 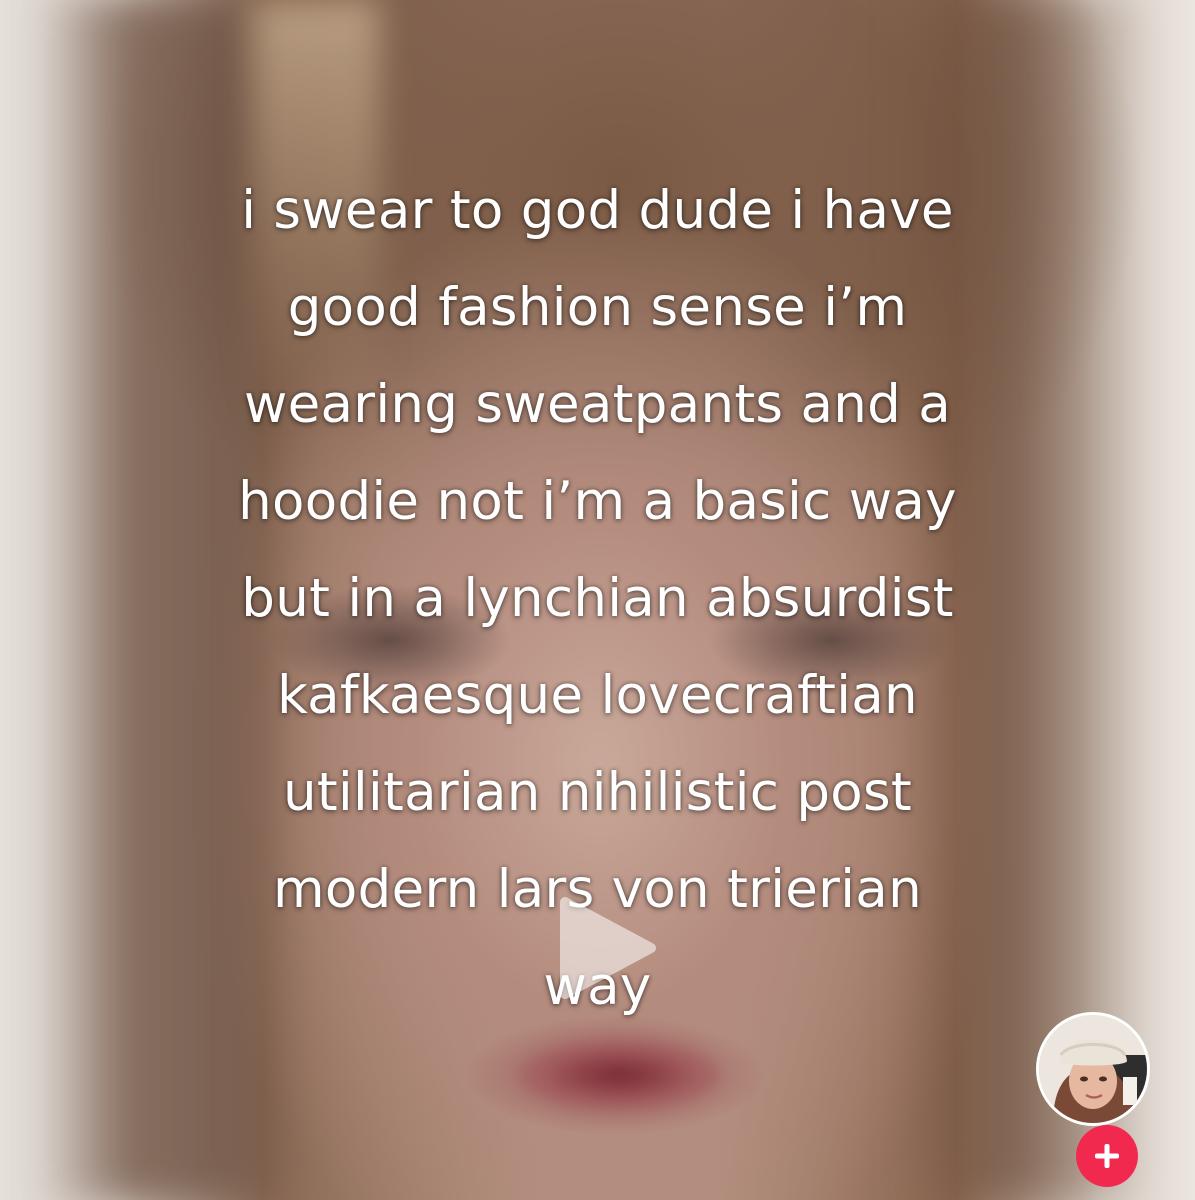 I want to click on creator-avatar, so click(x=1093, y=1069).